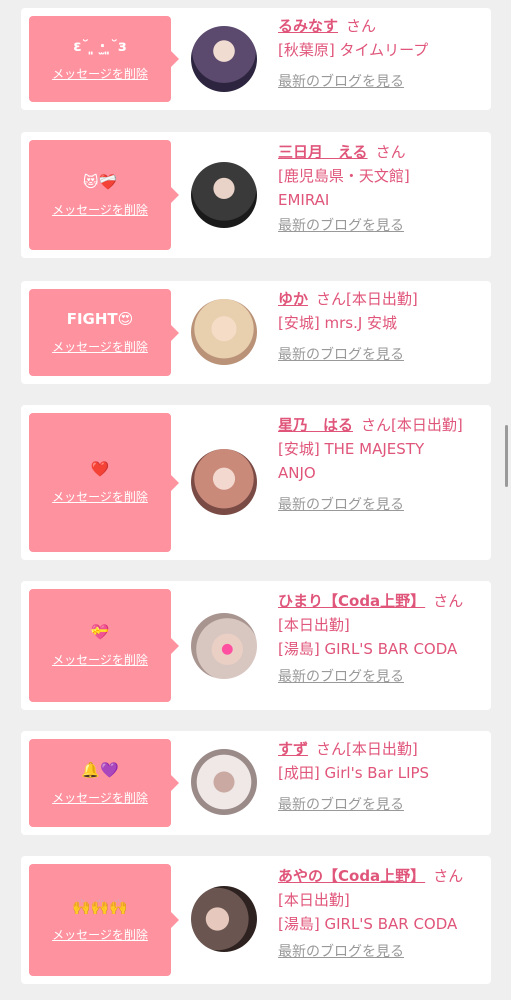 This screenshot has height=1000, width=511. What do you see at coordinates (351, 876) in the screenshot?
I see `member-name-link: あやの【Coda上野】` at bounding box center [351, 876].